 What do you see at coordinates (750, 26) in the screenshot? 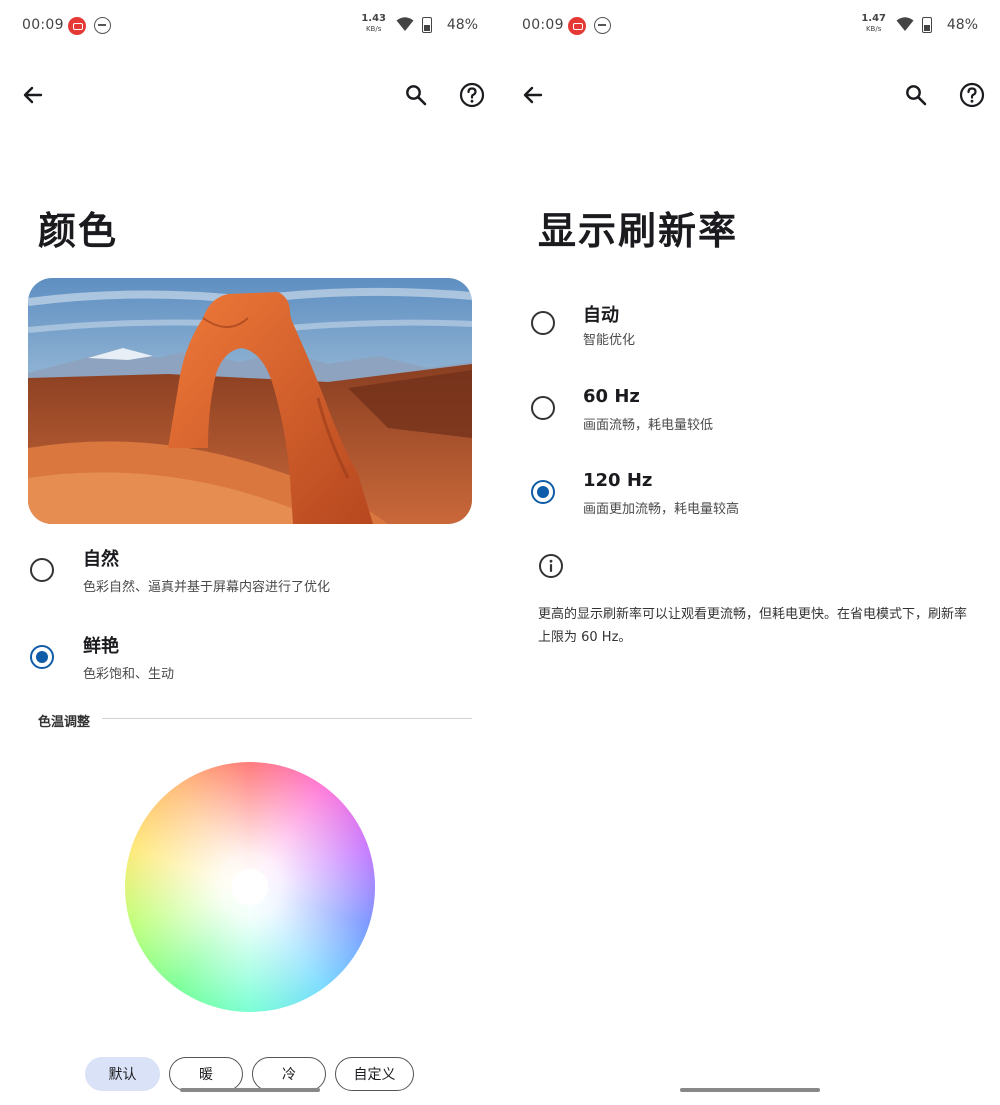
I see `status-bar: 00:09 1.47 KB/s 48%` at bounding box center [750, 26].